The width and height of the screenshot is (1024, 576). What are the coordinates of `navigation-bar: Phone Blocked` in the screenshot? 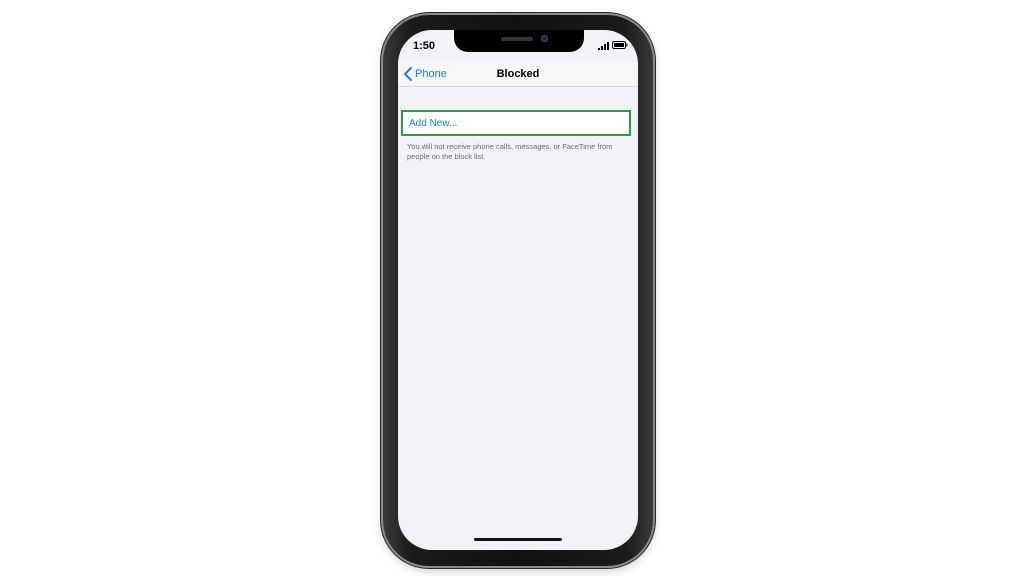 It's located at (518, 74).